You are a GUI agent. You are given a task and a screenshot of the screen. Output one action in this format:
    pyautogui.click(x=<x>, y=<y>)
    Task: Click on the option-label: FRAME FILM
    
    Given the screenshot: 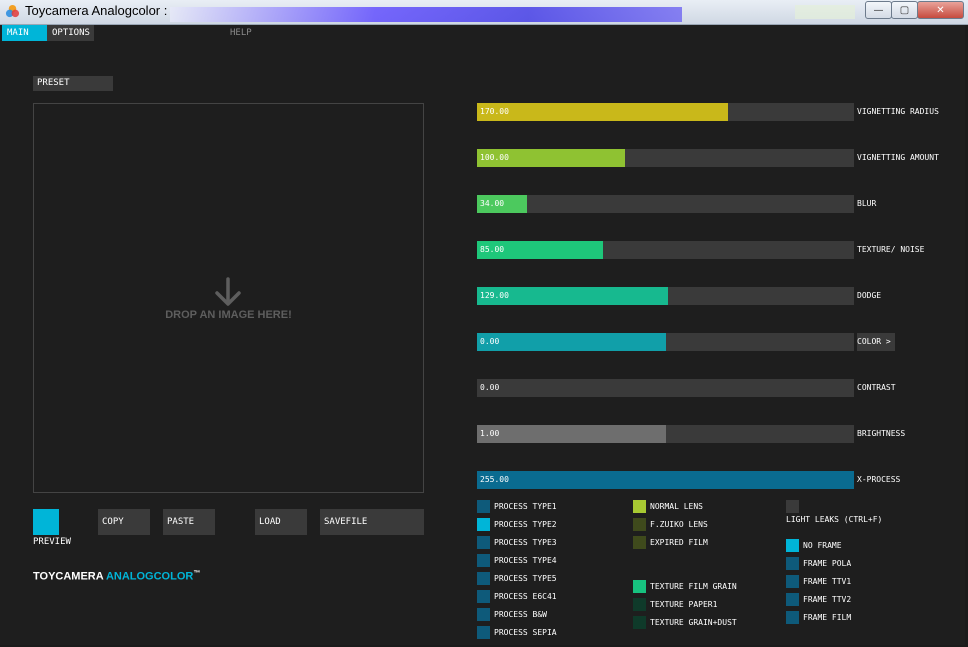 What is the action you would take?
    pyautogui.click(x=827, y=617)
    